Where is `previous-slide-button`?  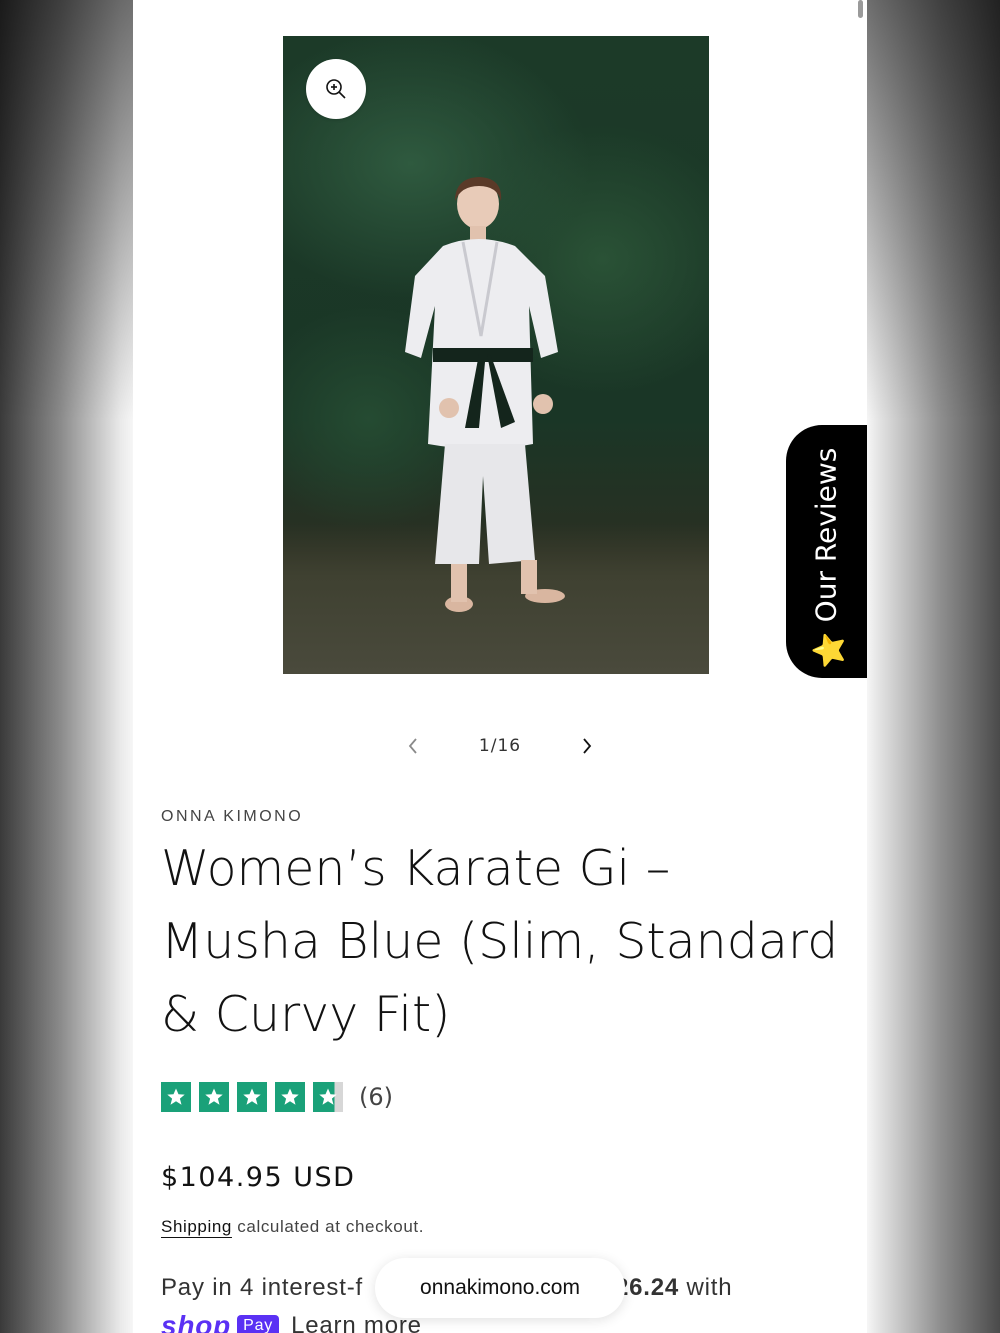
previous-slide-button is located at coordinates (413, 746).